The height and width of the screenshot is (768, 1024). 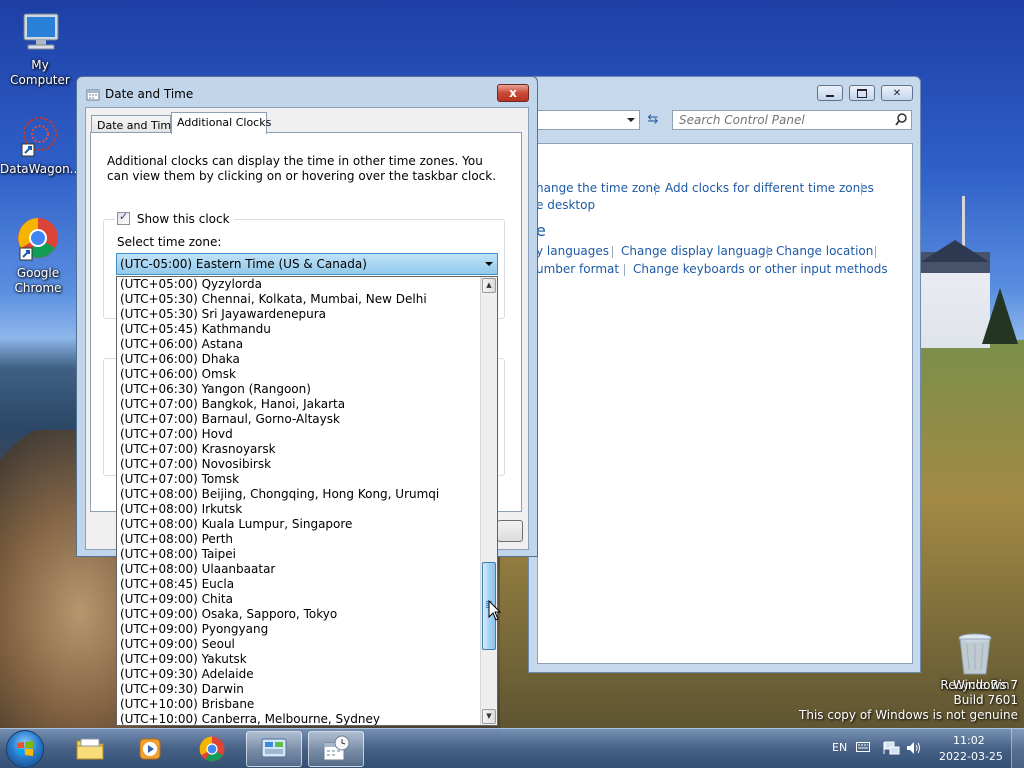 I want to click on languages-link: y languages, so click(x=572, y=251).